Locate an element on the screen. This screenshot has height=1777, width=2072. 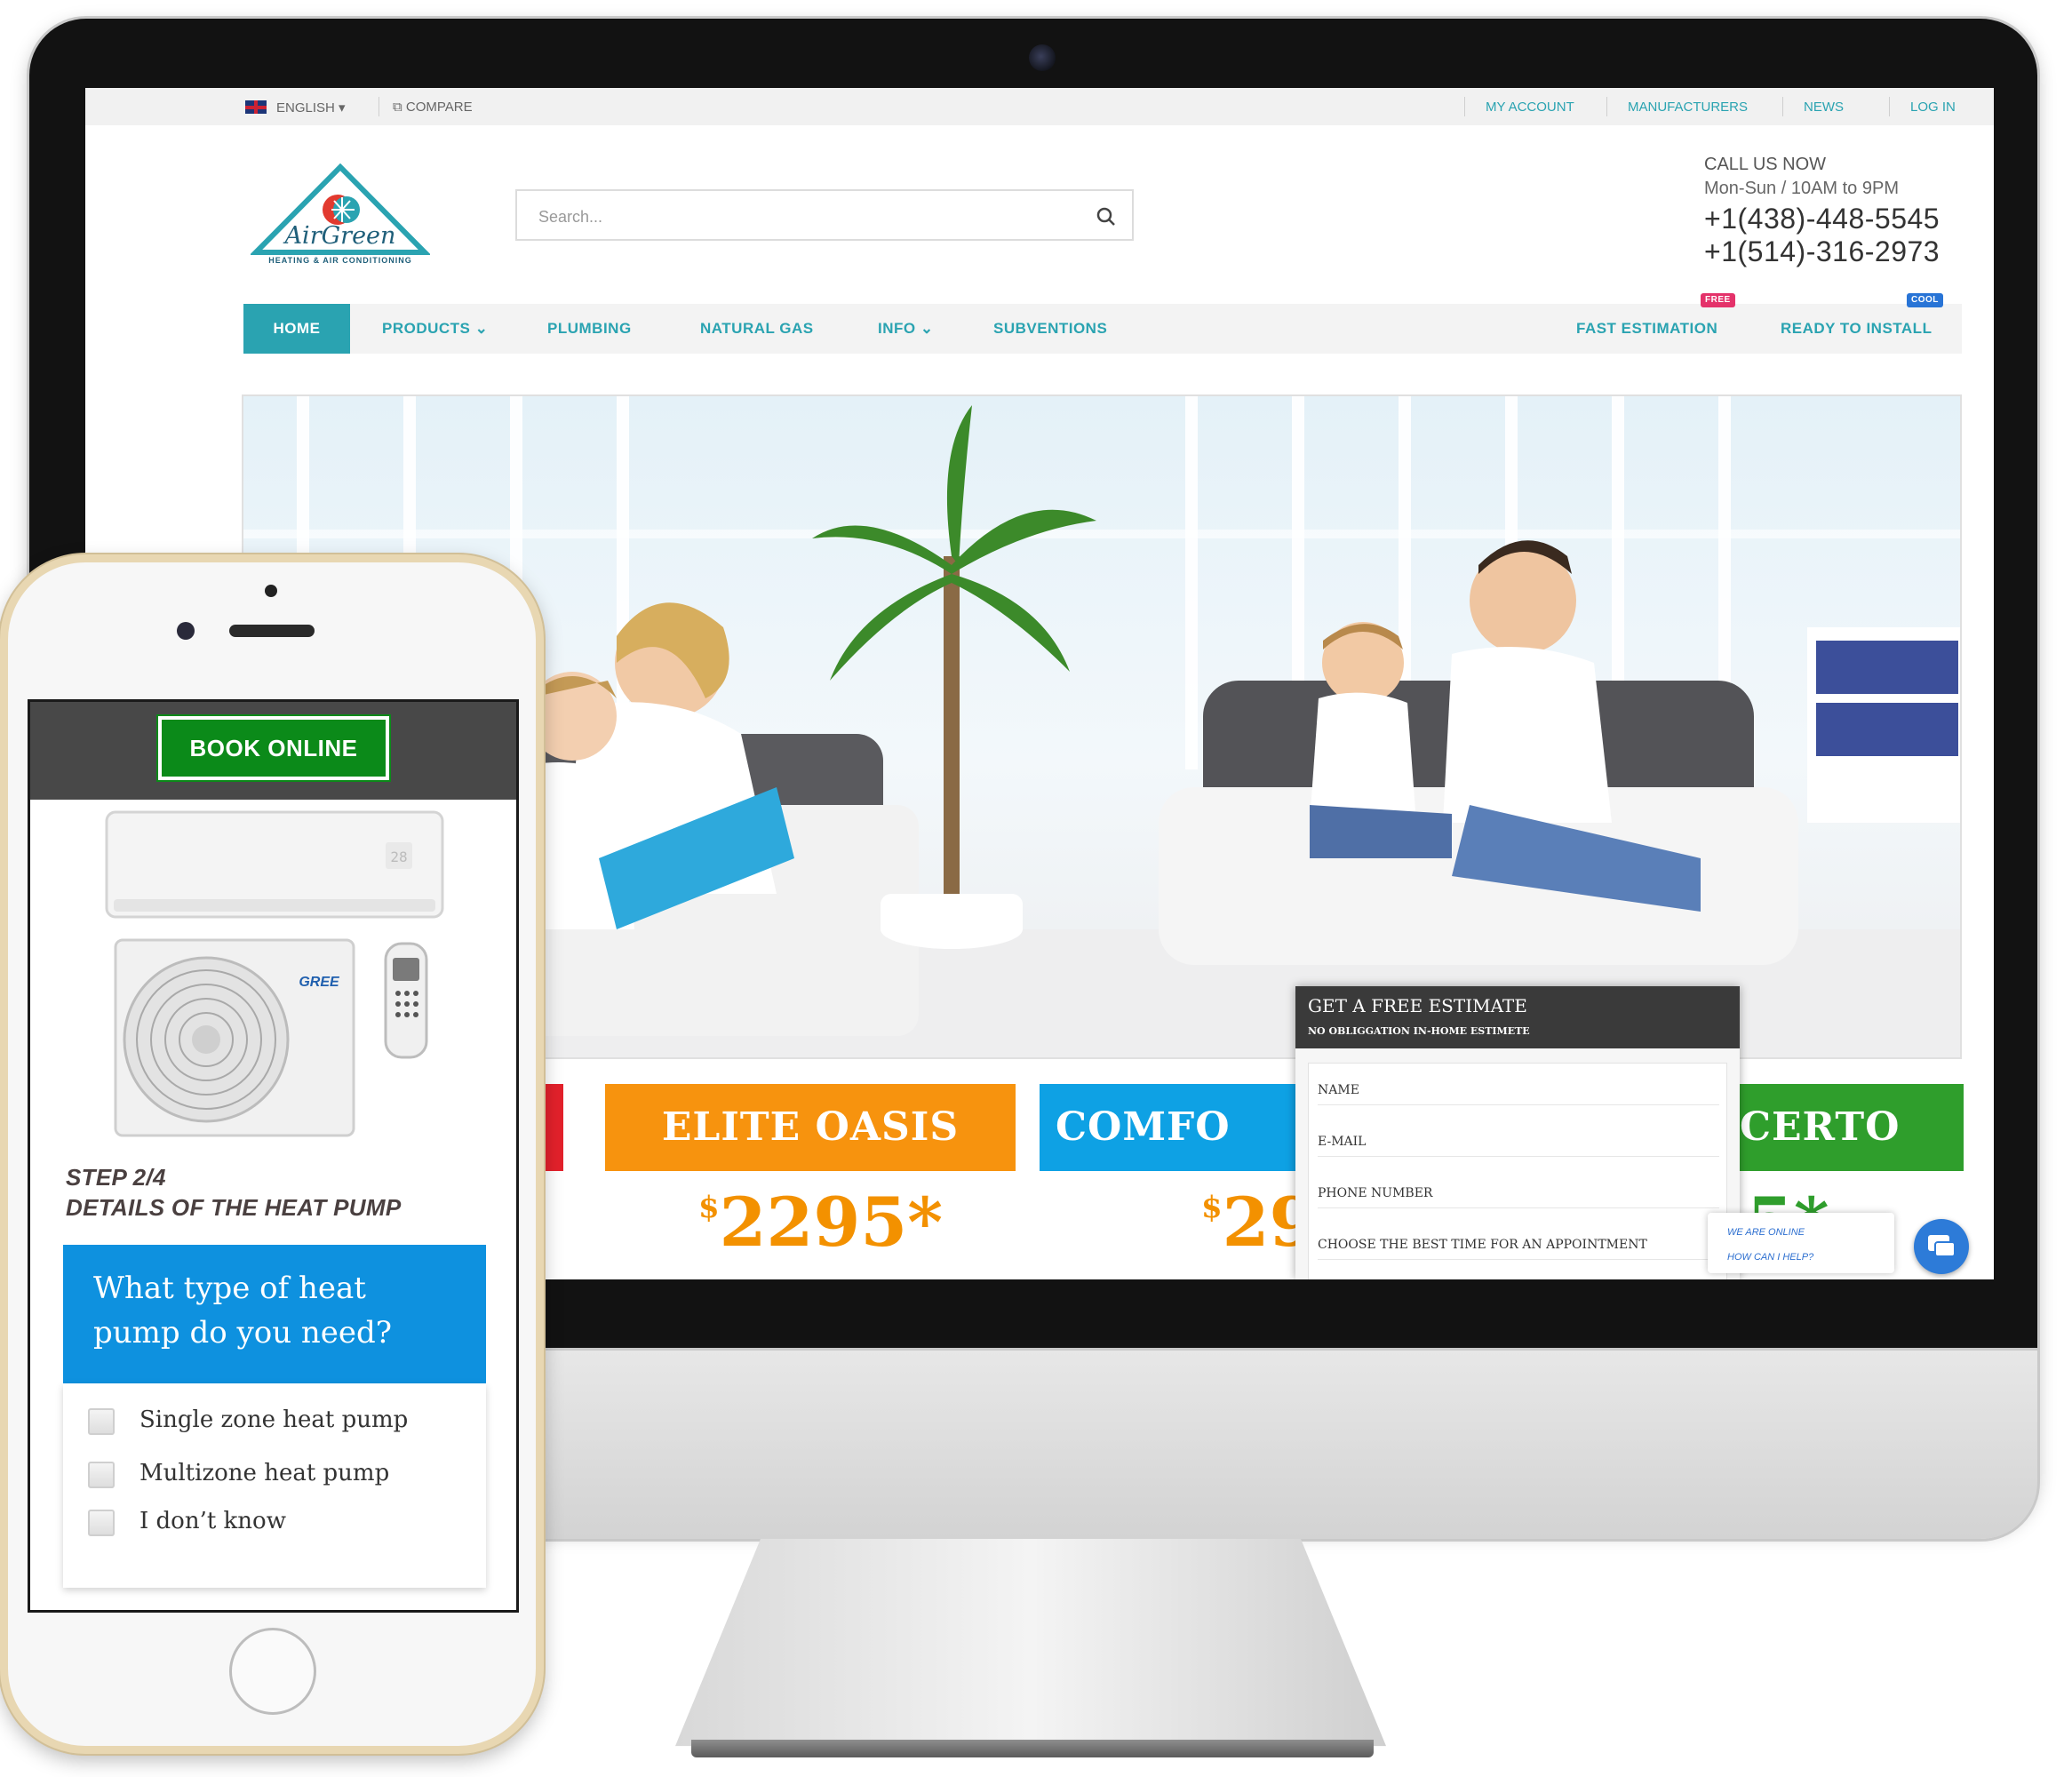
estimate-subtitle: NO OBLIGGATION IN-HOME ESTIMETE is located at coordinates (1419, 1031).